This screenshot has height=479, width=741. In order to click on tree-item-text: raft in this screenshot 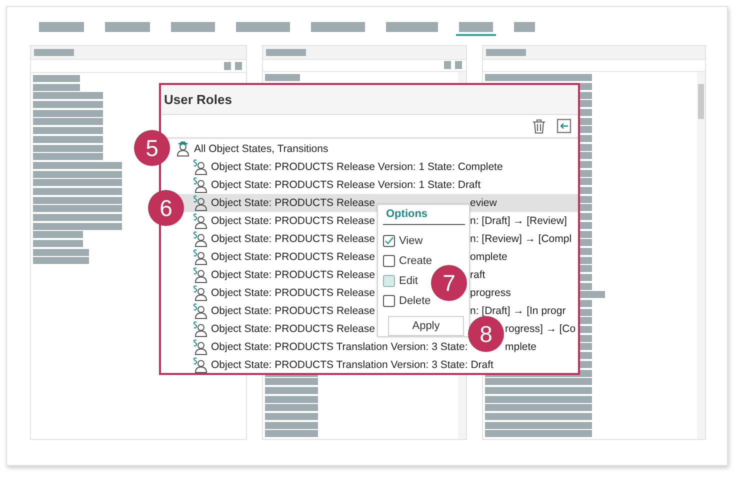, I will do `click(478, 275)`.